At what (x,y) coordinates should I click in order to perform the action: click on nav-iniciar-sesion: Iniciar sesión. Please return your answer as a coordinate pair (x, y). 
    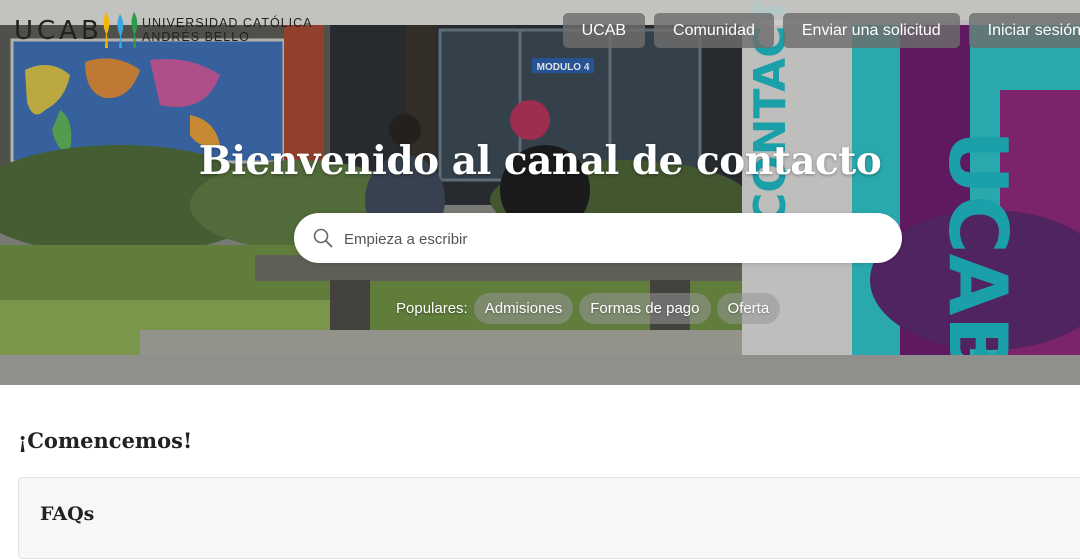
    Looking at the image, I should click on (1024, 30).